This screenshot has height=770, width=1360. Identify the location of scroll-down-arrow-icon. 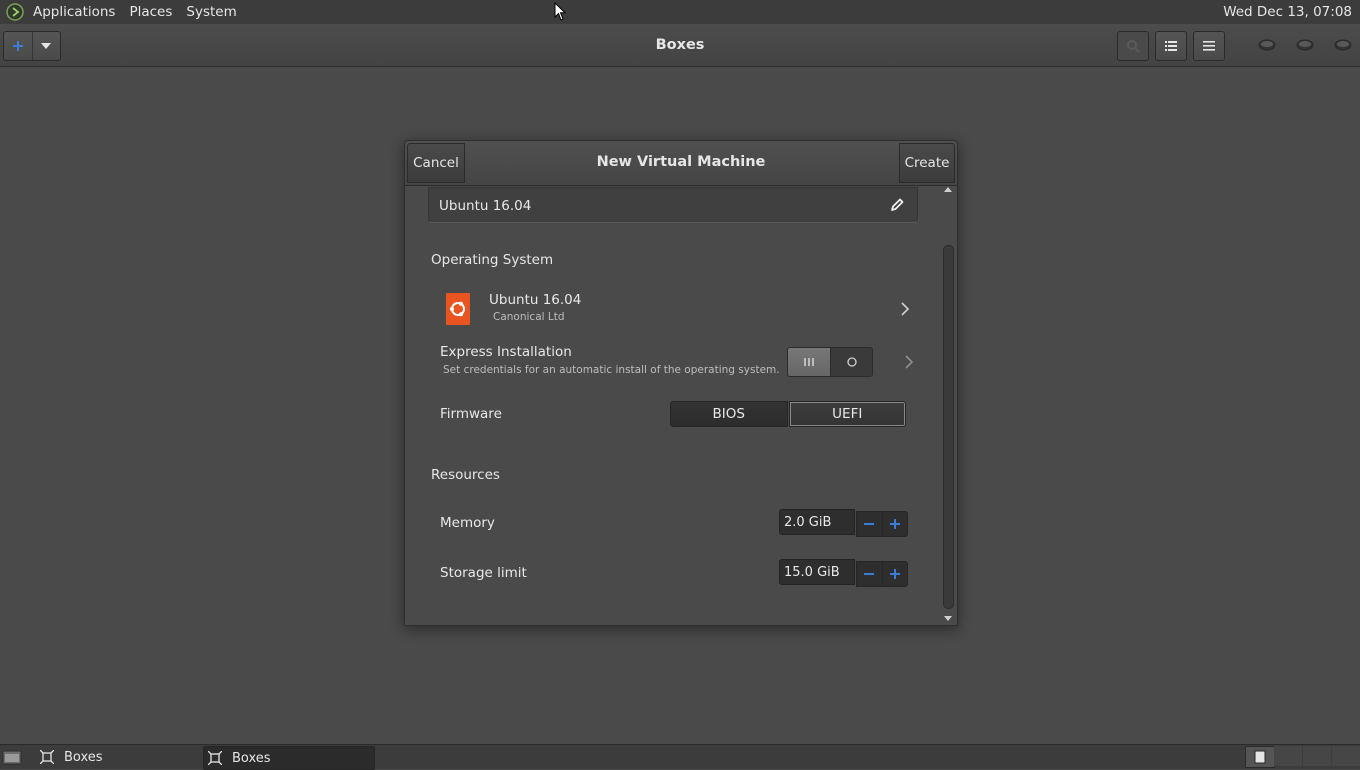
(948, 618).